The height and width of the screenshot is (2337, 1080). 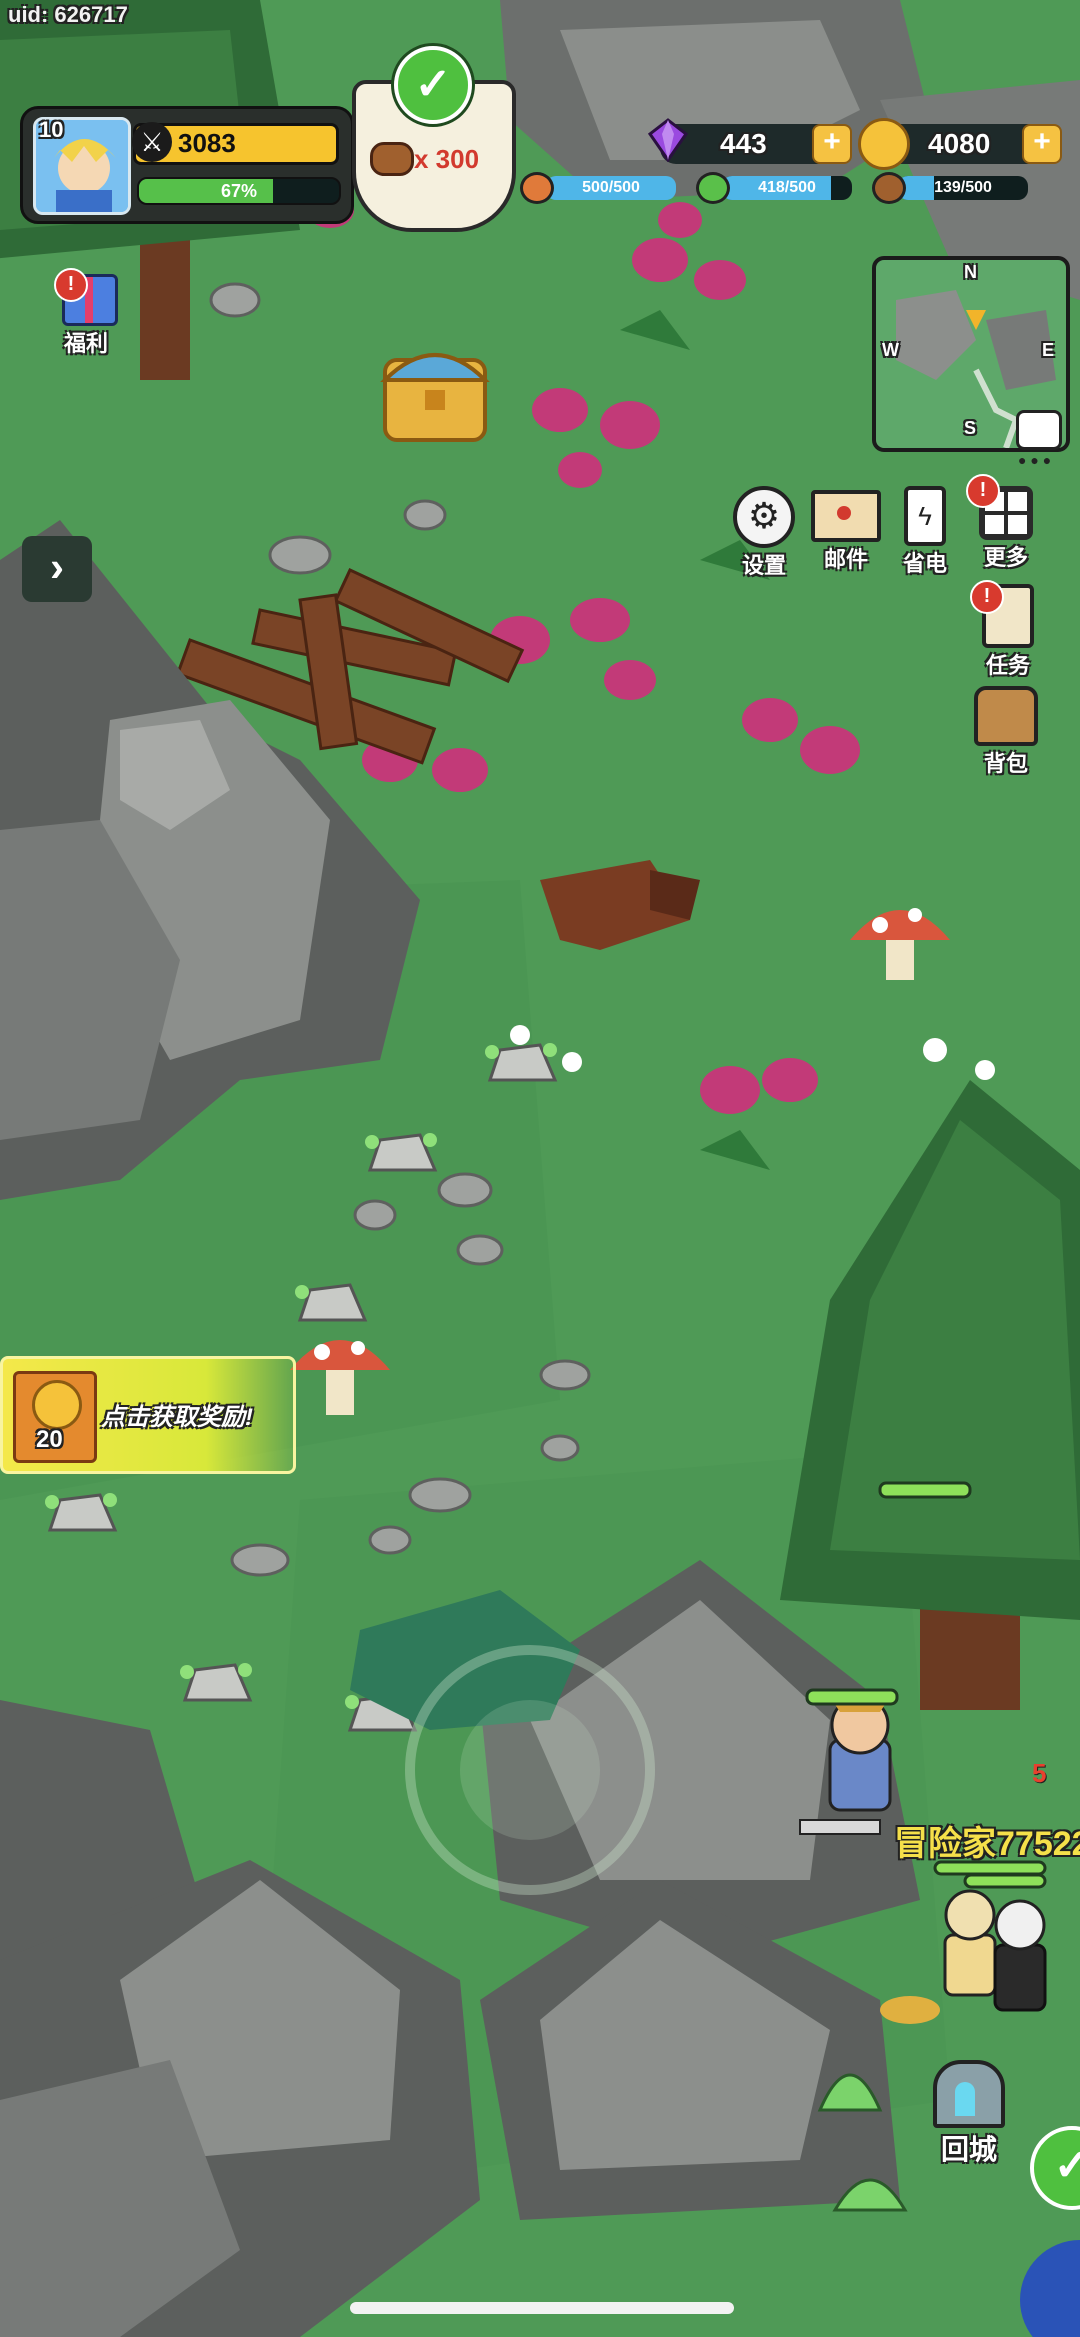 I want to click on welfare-label: 福利, so click(x=86, y=343).